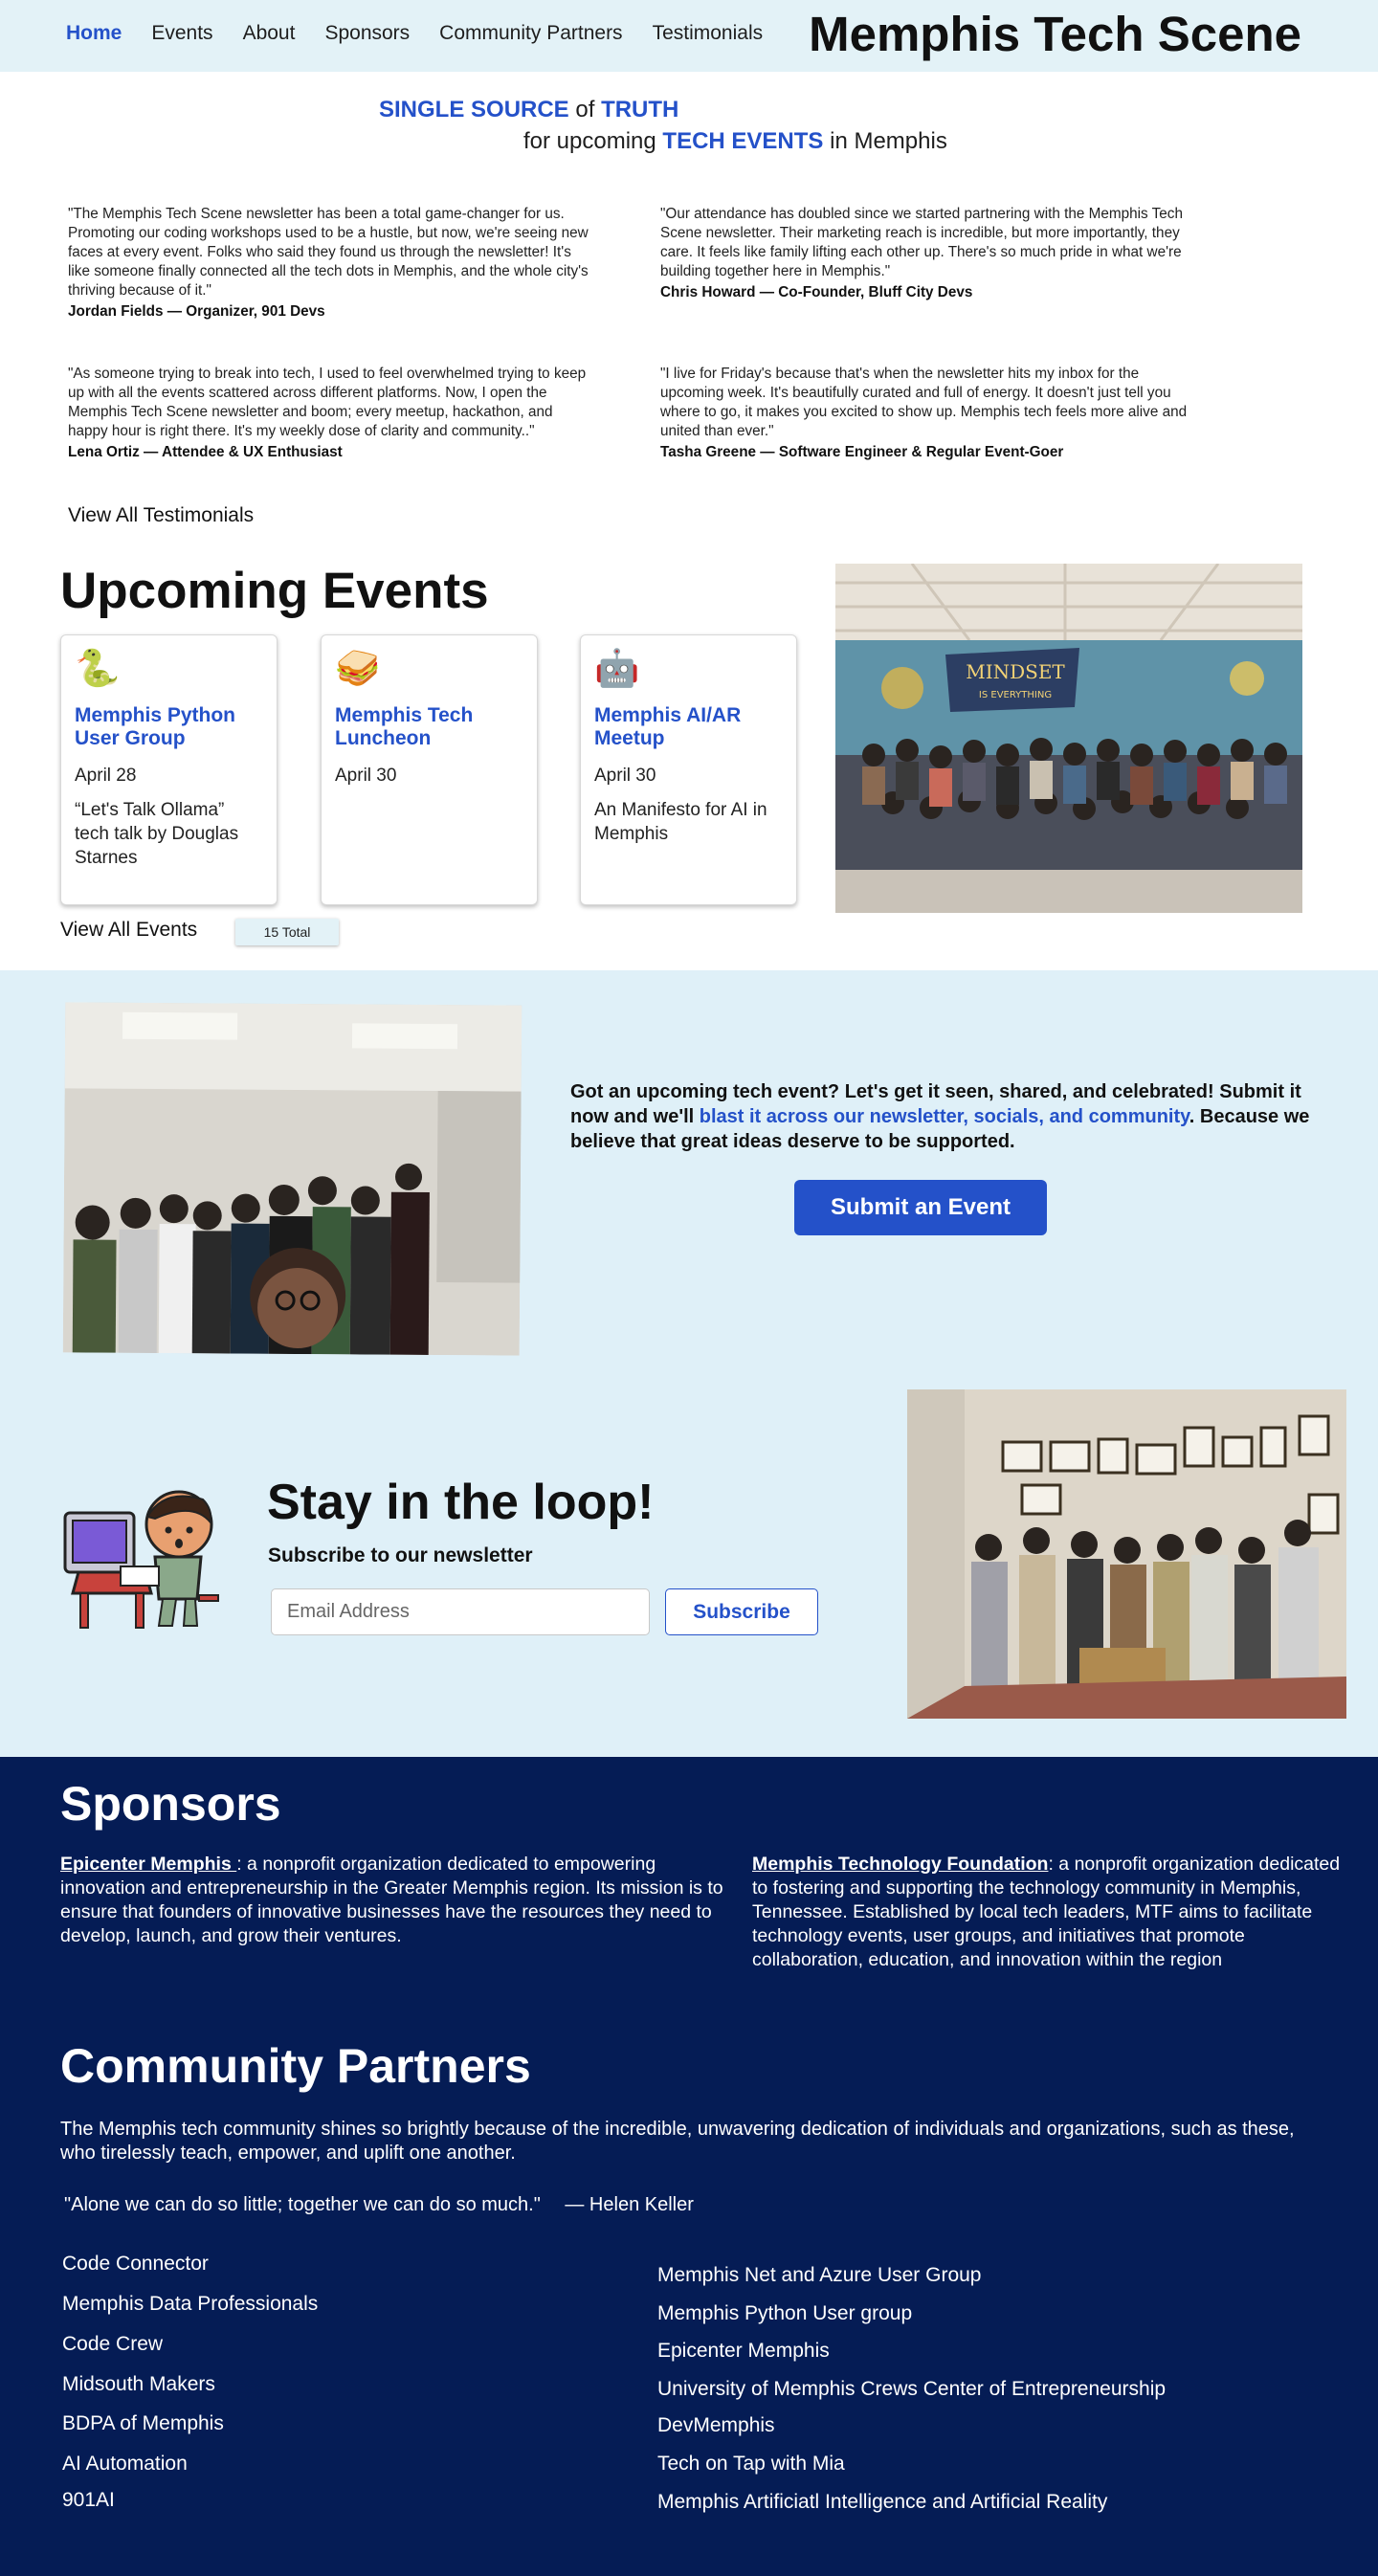 The image size is (1378, 2576). I want to click on testimonial-author: Lena Ortiz — Attendee & UX Enthusiast, so click(206, 452).